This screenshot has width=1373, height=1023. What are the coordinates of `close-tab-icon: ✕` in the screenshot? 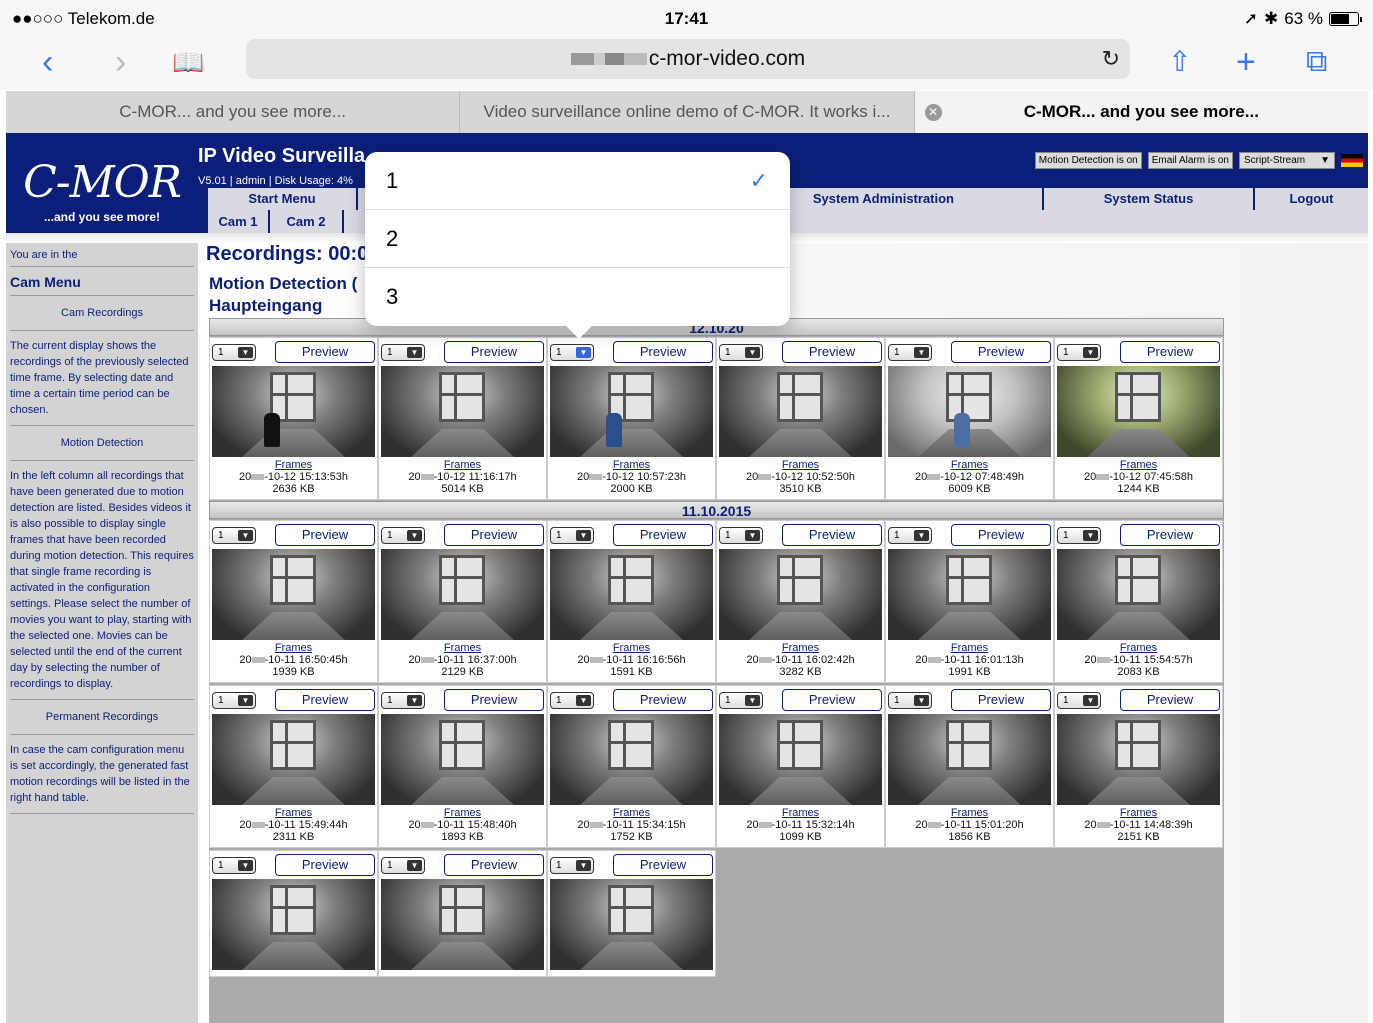 It's located at (933, 112).